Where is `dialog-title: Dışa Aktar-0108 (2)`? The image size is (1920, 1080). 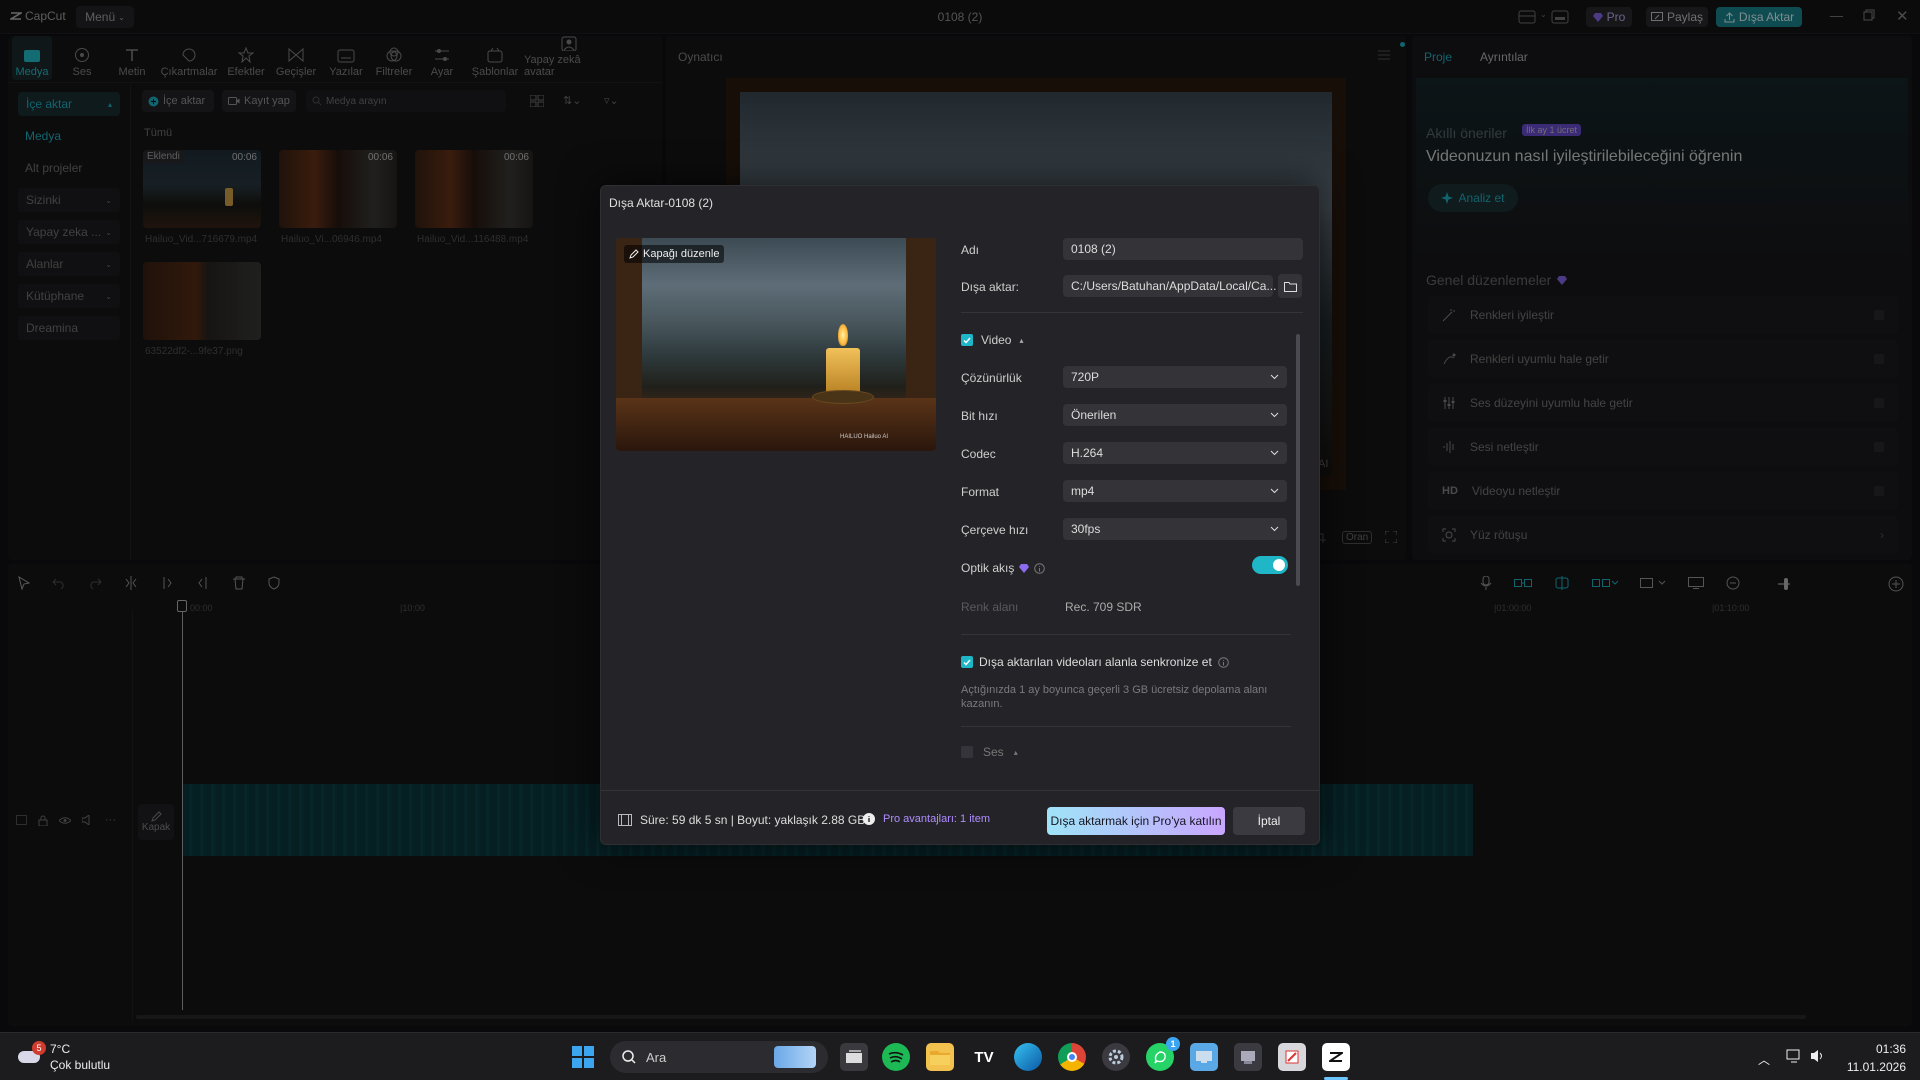 dialog-title: Dışa Aktar-0108 (2) is located at coordinates (661, 203).